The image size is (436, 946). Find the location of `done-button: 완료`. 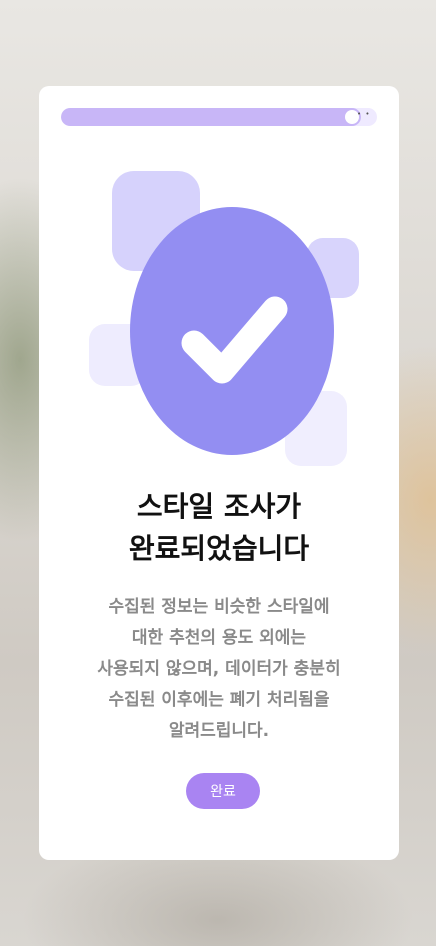

done-button: 완료 is located at coordinates (223, 791).